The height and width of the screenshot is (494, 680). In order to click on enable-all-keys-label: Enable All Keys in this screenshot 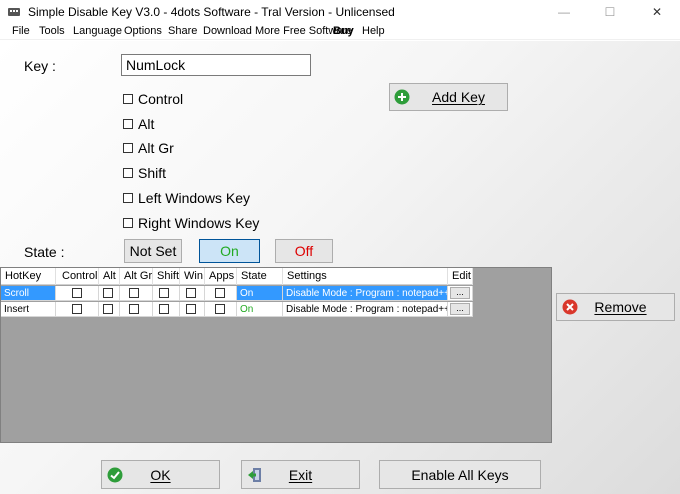, I will do `click(460, 474)`.